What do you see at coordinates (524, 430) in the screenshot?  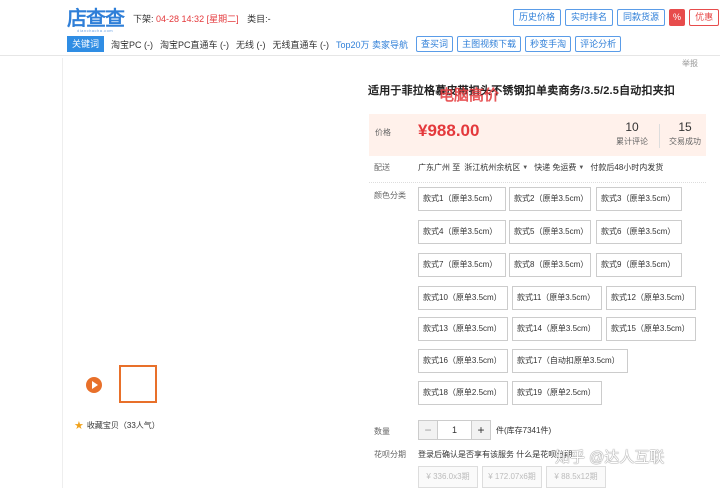 I see `stock-info: 件(库存7341件)` at bounding box center [524, 430].